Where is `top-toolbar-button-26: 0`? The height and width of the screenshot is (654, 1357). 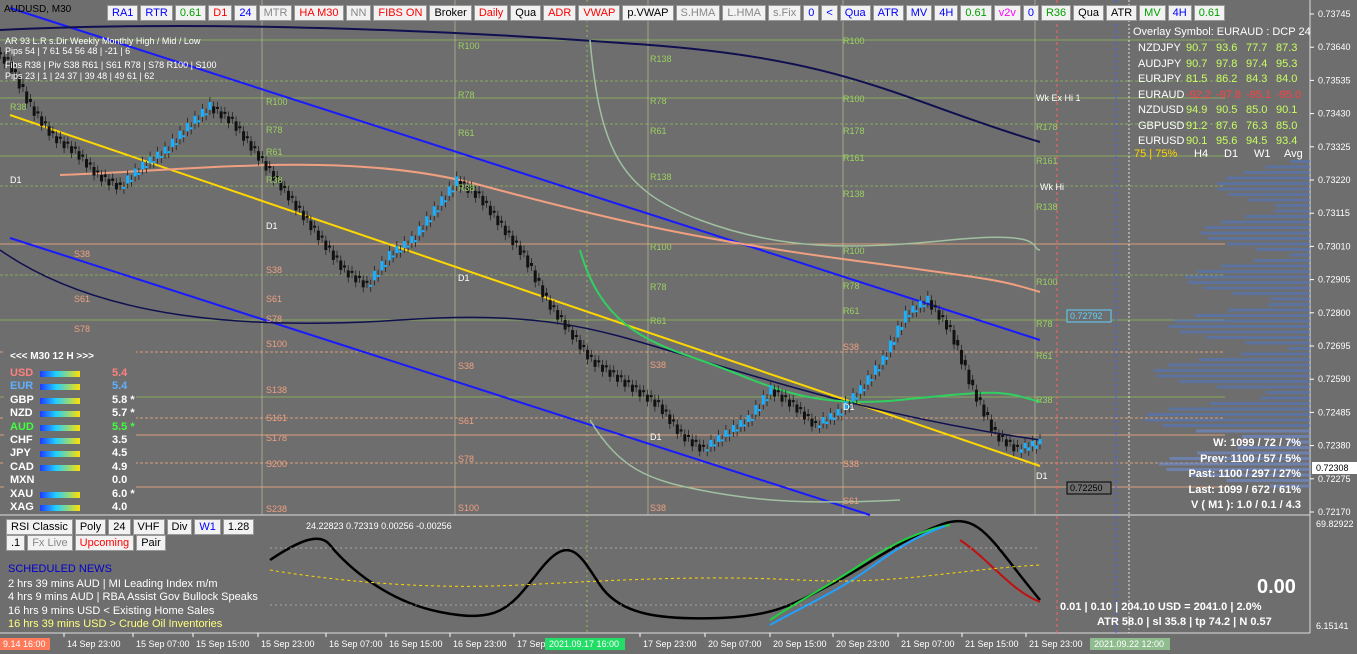 top-toolbar-button-26: 0 is located at coordinates (1030, 13).